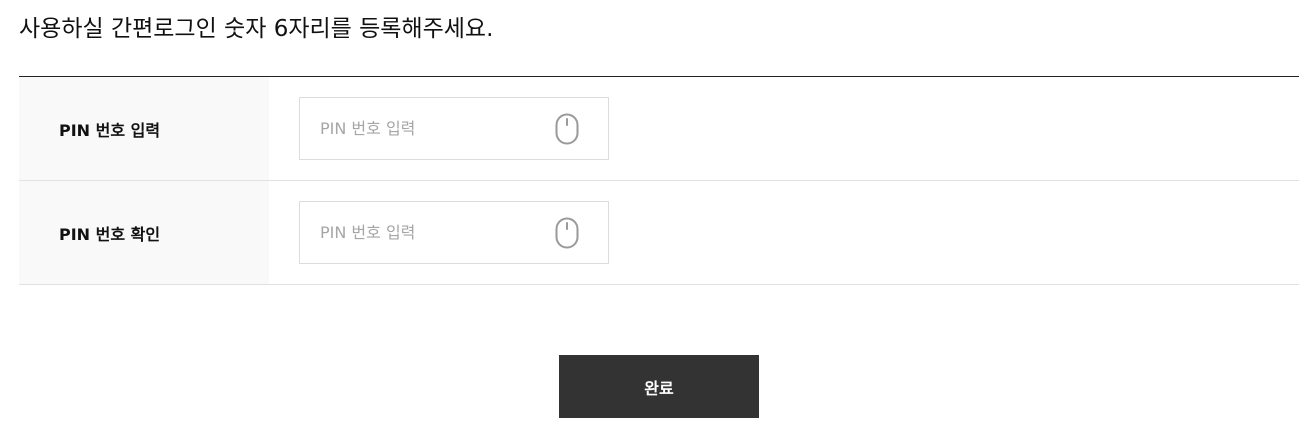 The height and width of the screenshot is (435, 1302). What do you see at coordinates (144, 128) in the screenshot?
I see `pin-entry-label: PIN 번호 입력` at bounding box center [144, 128].